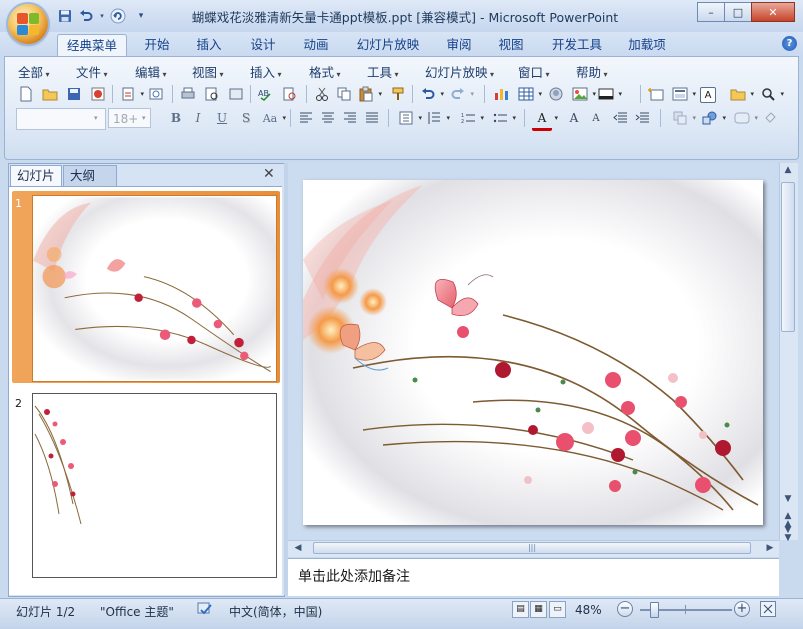 This screenshot has width=803, height=629. I want to click on zoom-out-button: −, so click(625, 609).